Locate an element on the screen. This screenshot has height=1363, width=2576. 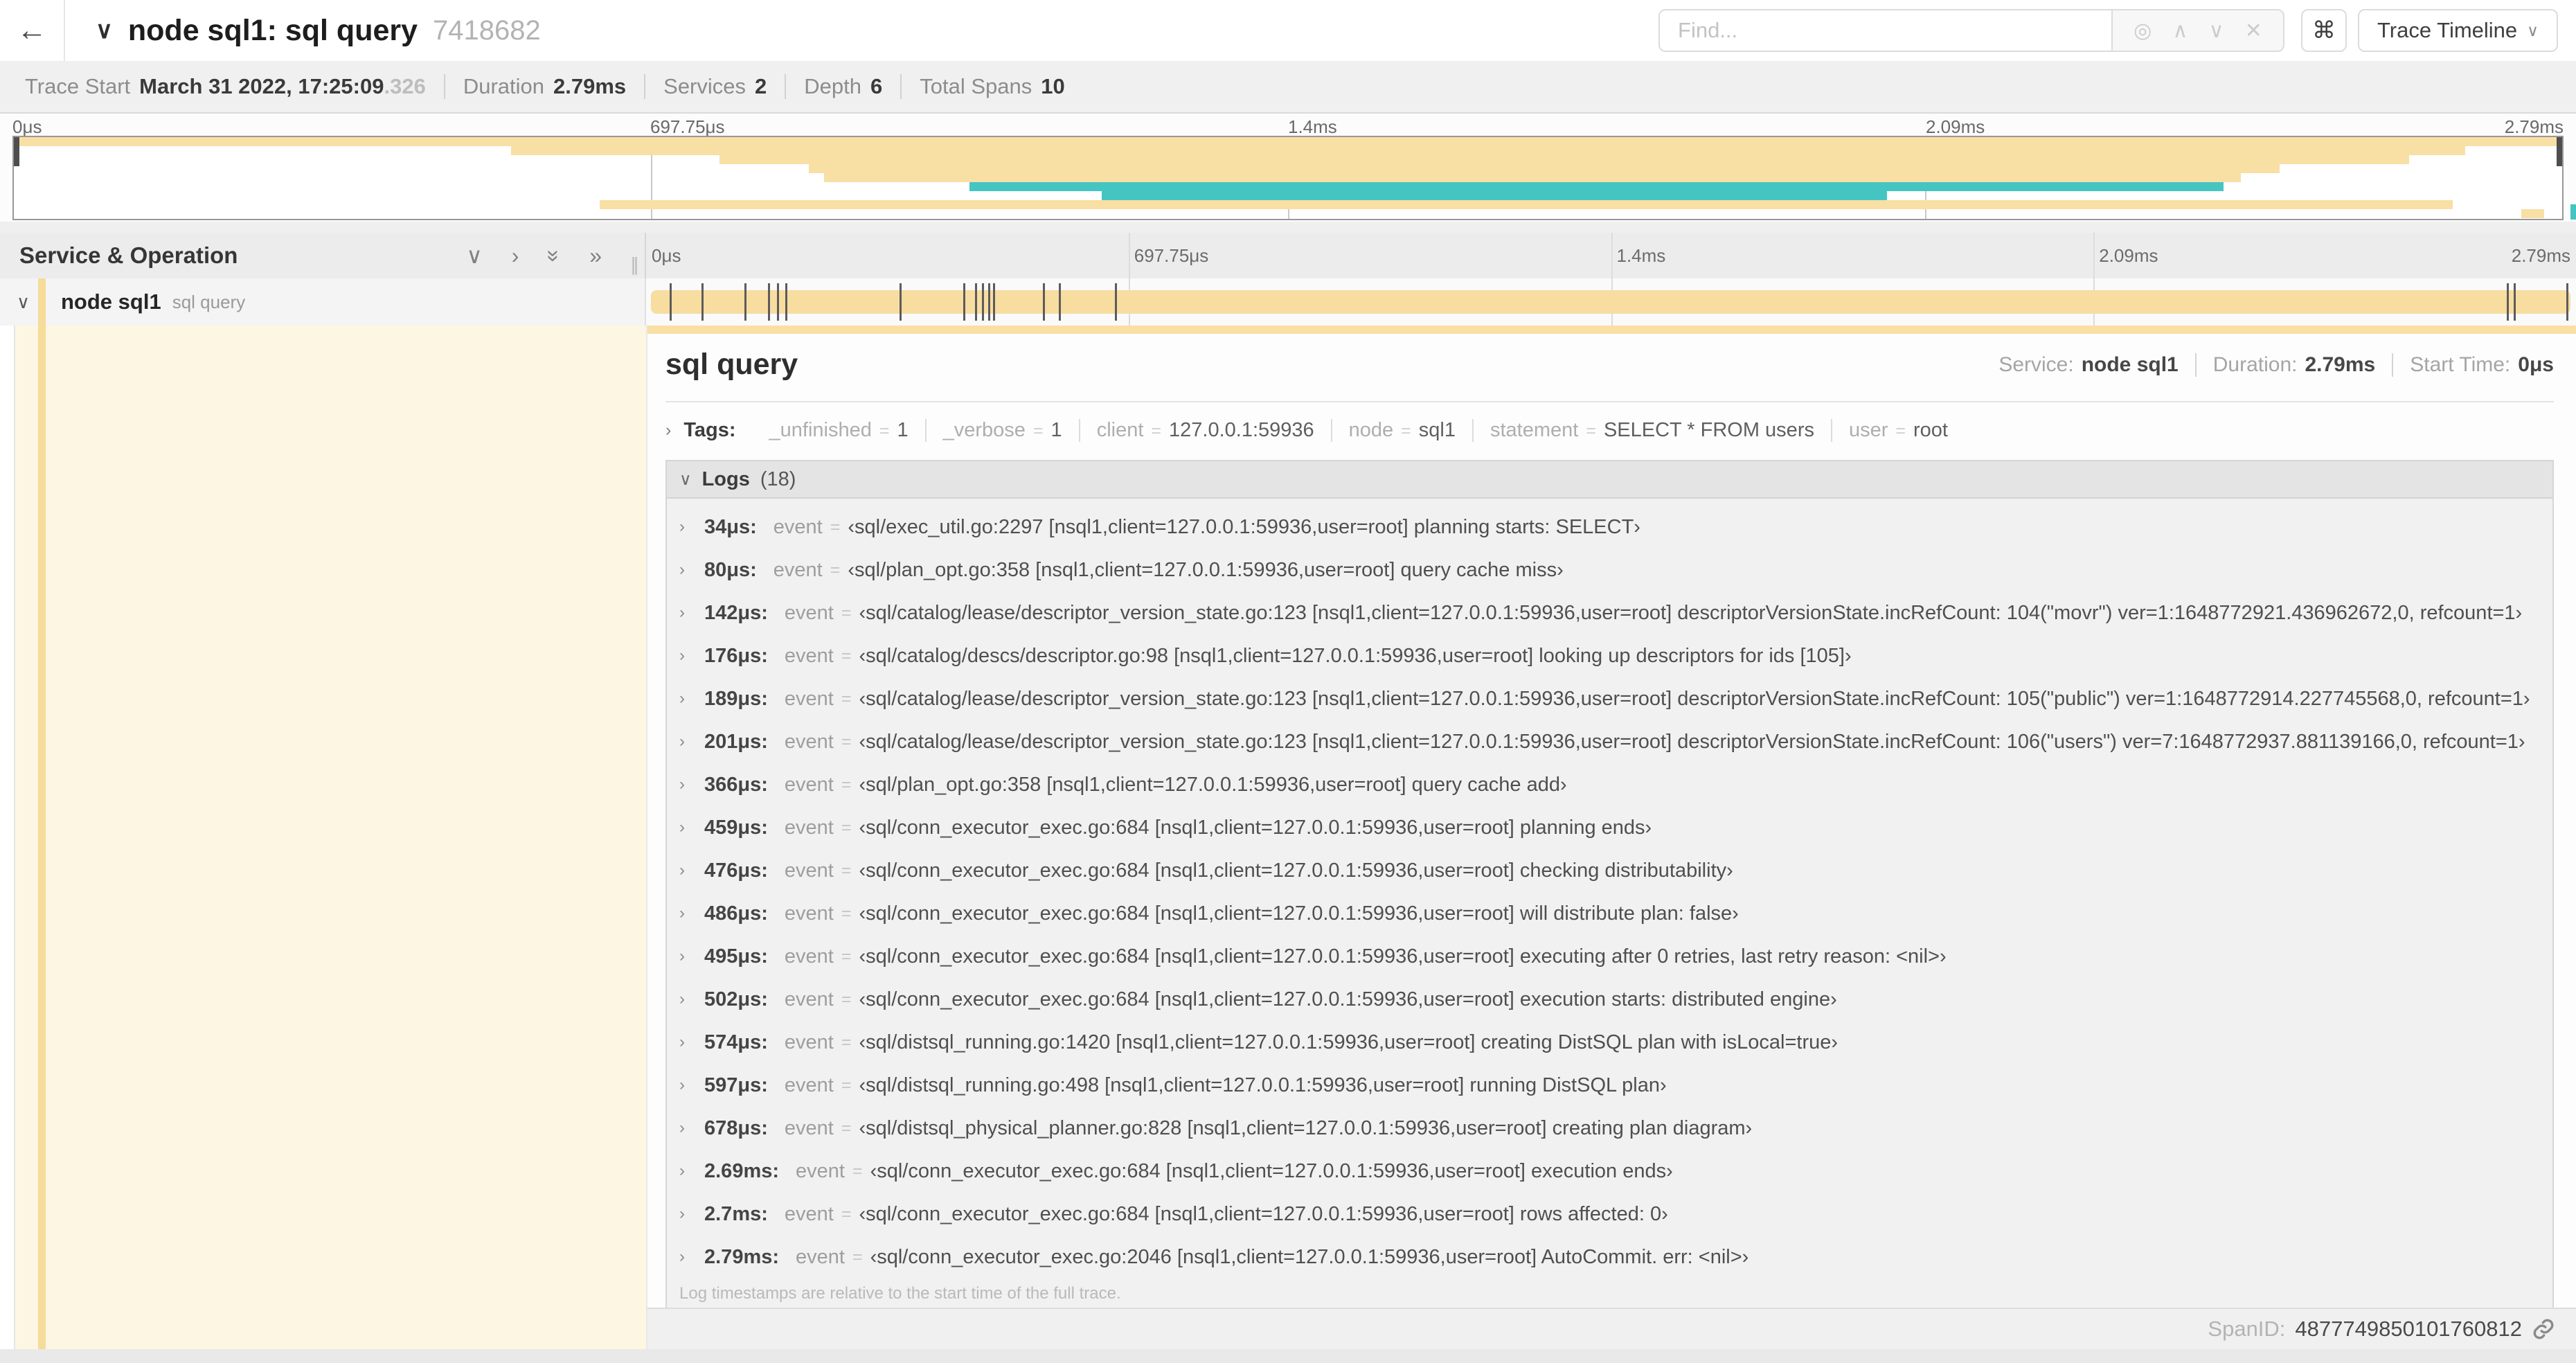
tag-item: statement = SELECT * FROM users is located at coordinates (1653, 430).